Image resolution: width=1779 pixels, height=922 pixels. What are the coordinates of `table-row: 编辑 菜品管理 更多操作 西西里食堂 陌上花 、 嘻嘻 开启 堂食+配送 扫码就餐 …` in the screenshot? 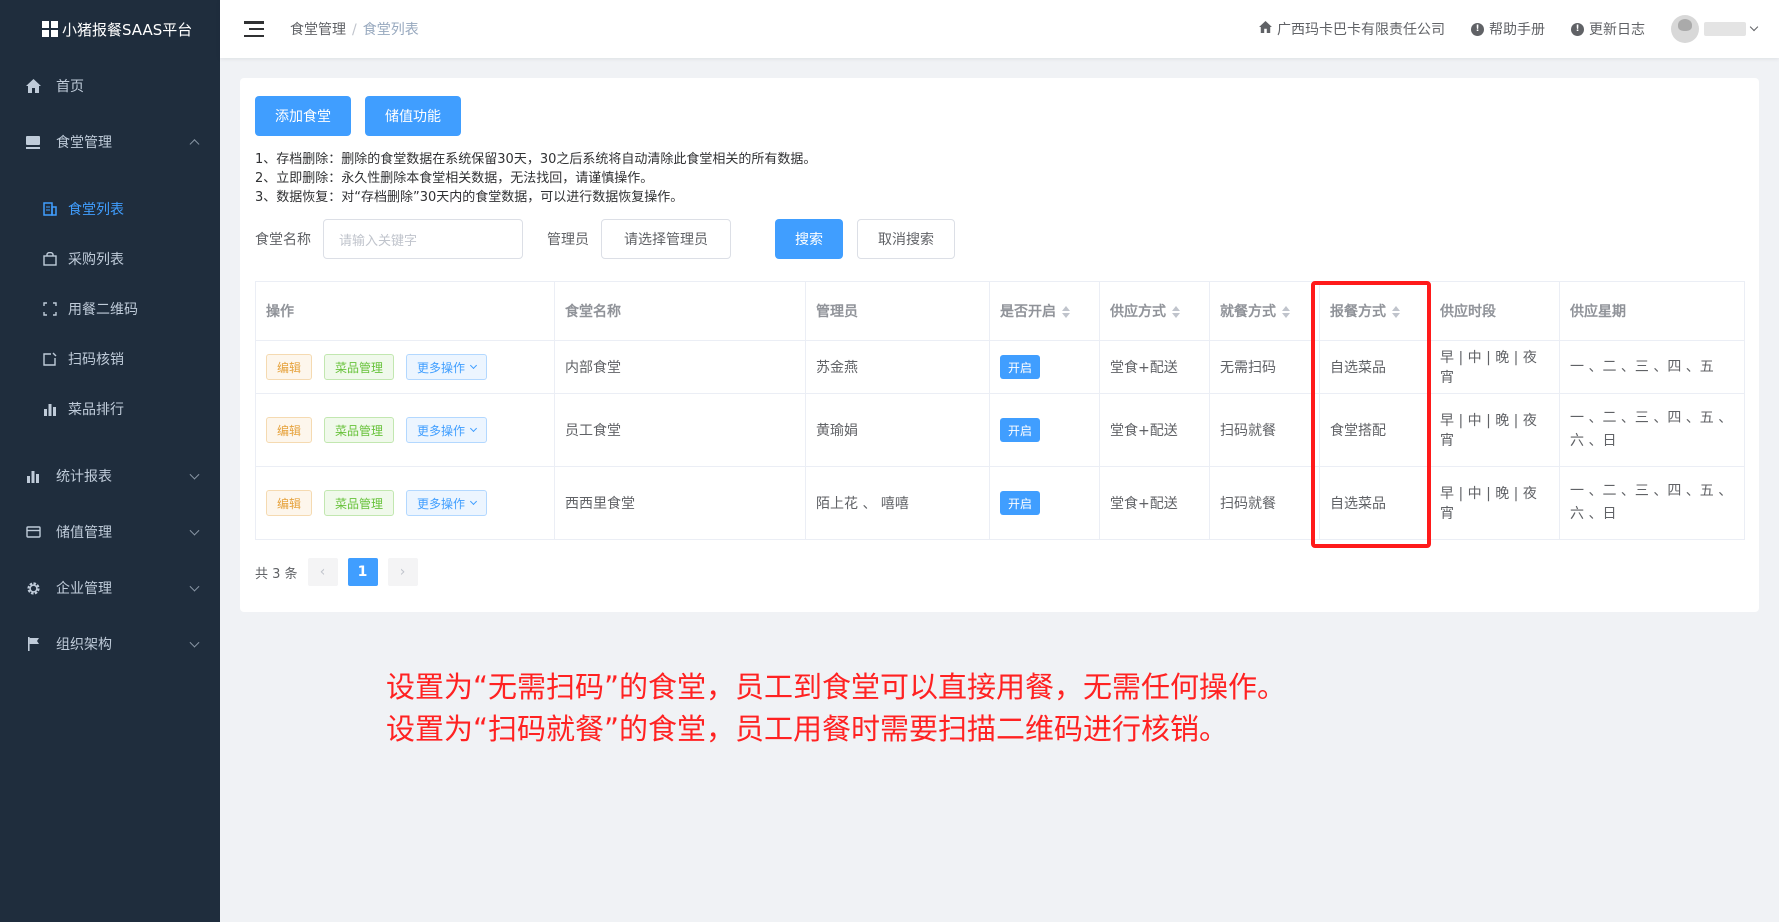 It's located at (1000, 503).